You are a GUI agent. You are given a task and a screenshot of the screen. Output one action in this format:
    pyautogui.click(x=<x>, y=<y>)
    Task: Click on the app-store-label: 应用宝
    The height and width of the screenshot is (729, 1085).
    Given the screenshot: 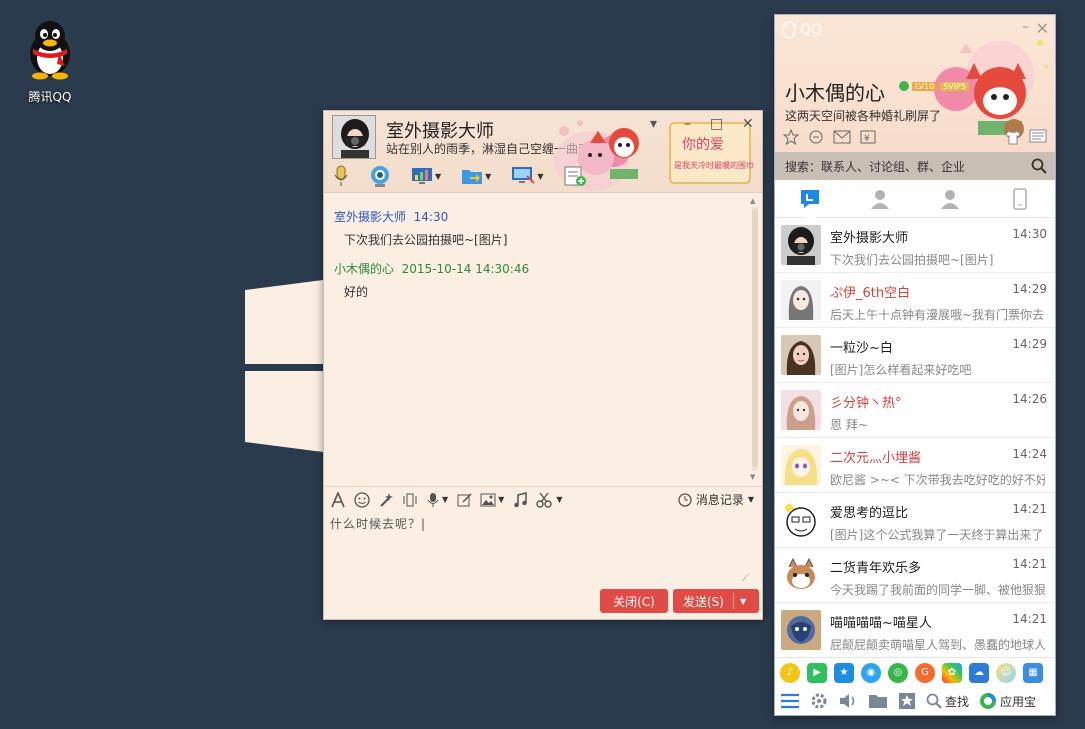 What is the action you would take?
    pyautogui.click(x=1018, y=701)
    